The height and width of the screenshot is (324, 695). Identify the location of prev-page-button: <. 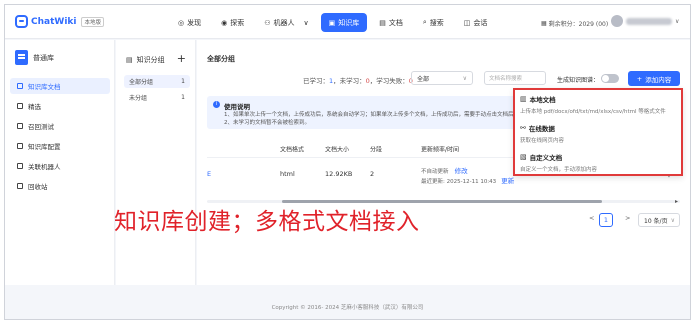
(591, 218).